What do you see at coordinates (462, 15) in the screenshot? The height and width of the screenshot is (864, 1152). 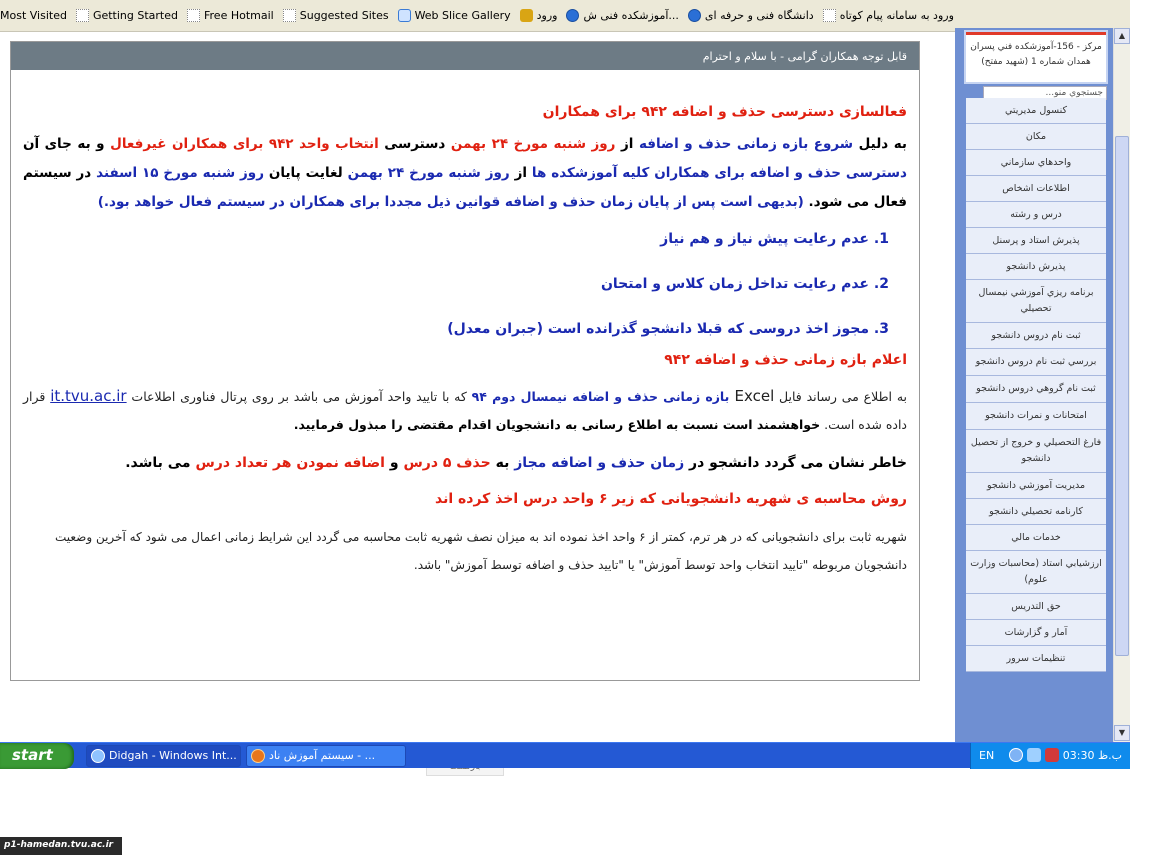 I see `bookmark-label: Web Slice Gallery` at bounding box center [462, 15].